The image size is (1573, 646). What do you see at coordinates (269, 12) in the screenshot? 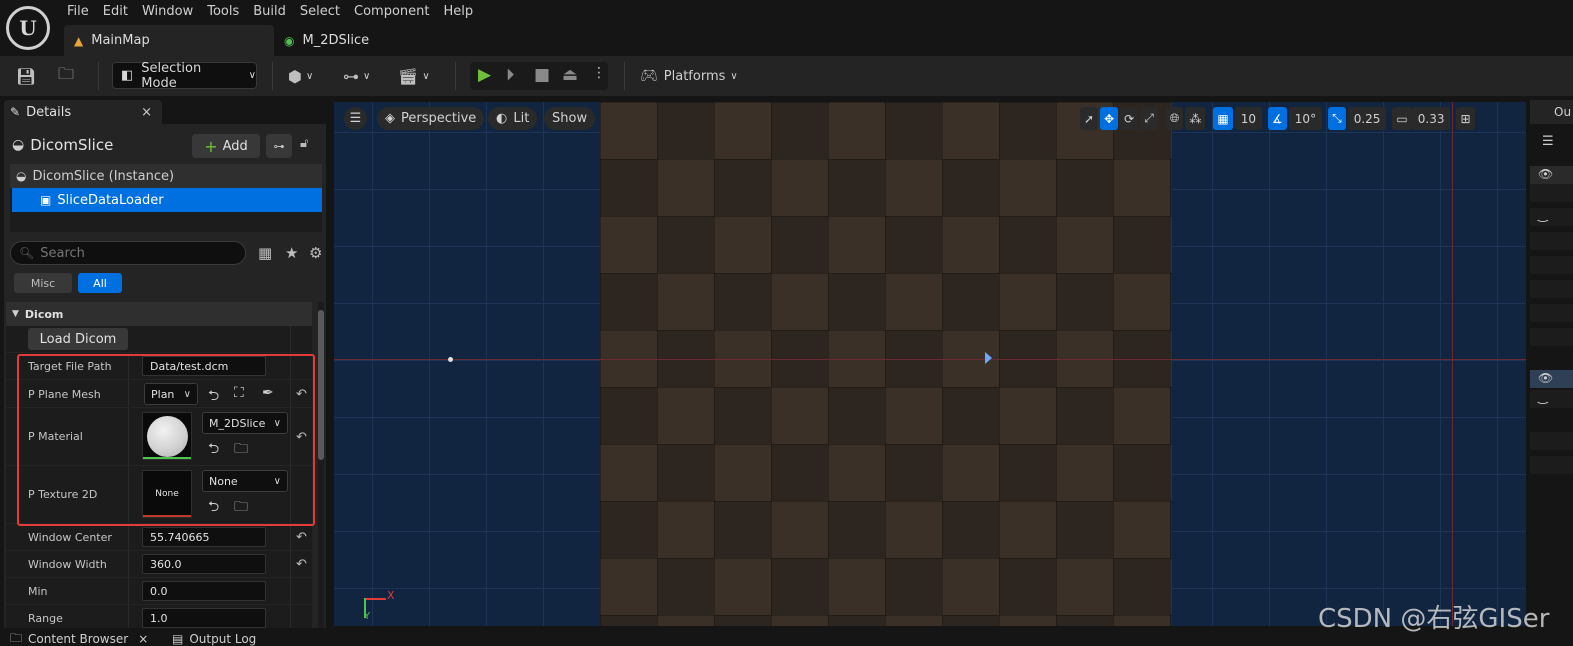
I see `menu-build: Build` at bounding box center [269, 12].